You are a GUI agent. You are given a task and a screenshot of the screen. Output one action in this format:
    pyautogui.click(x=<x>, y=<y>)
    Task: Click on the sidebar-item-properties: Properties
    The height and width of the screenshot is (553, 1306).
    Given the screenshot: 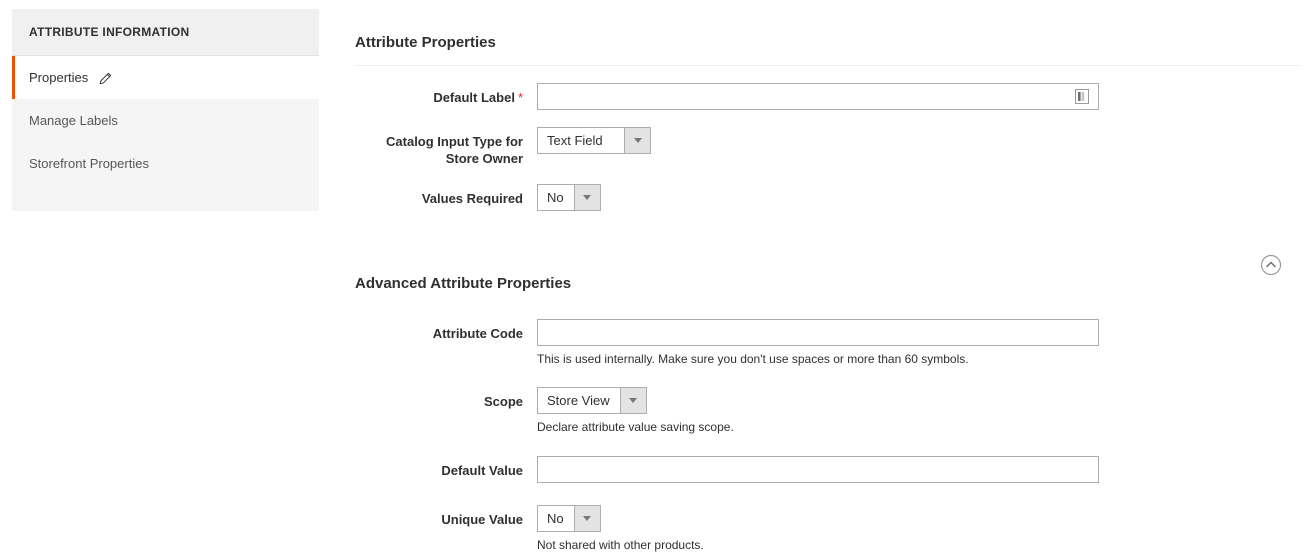 What is the action you would take?
    pyautogui.click(x=165, y=77)
    